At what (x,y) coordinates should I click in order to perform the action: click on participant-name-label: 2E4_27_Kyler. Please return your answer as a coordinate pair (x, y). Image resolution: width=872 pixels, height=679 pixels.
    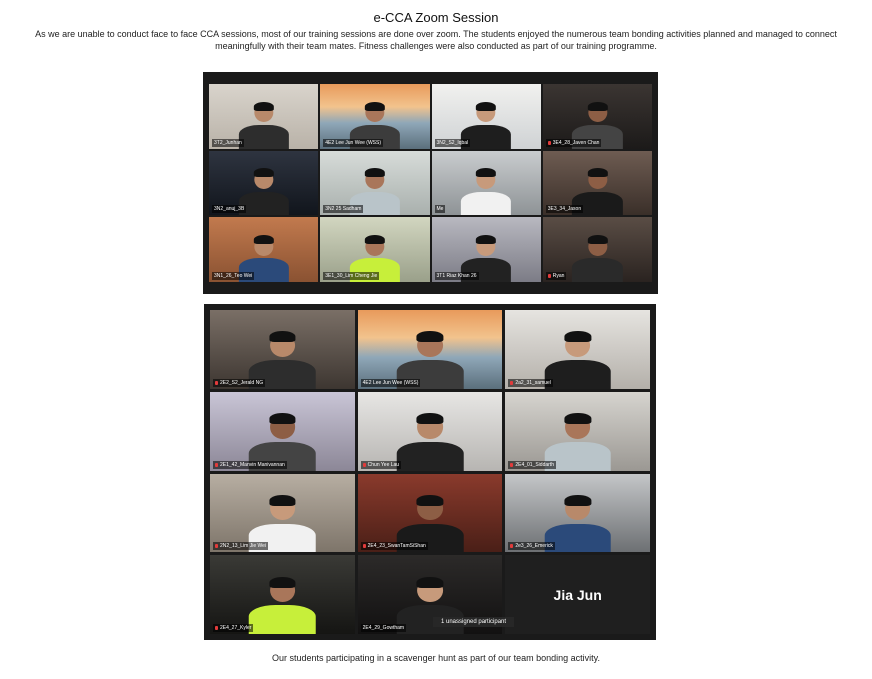
    Looking at the image, I should click on (233, 628).